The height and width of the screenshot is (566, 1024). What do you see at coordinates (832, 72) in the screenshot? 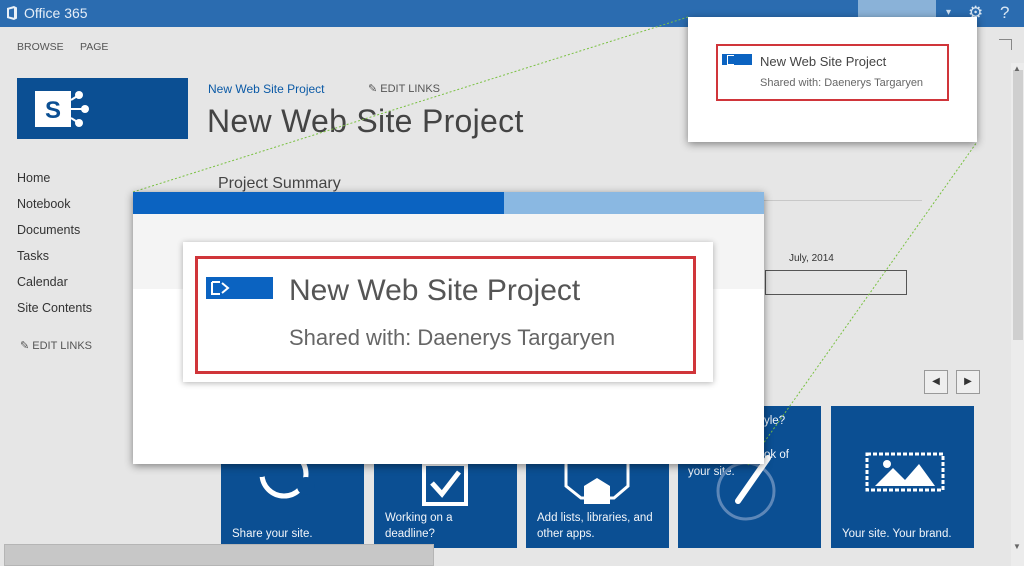
I see `highlight-box` at bounding box center [832, 72].